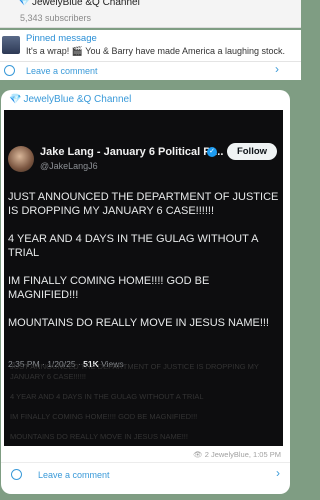  I want to click on leave-comment-button: Leave a comment, so click(74, 475).